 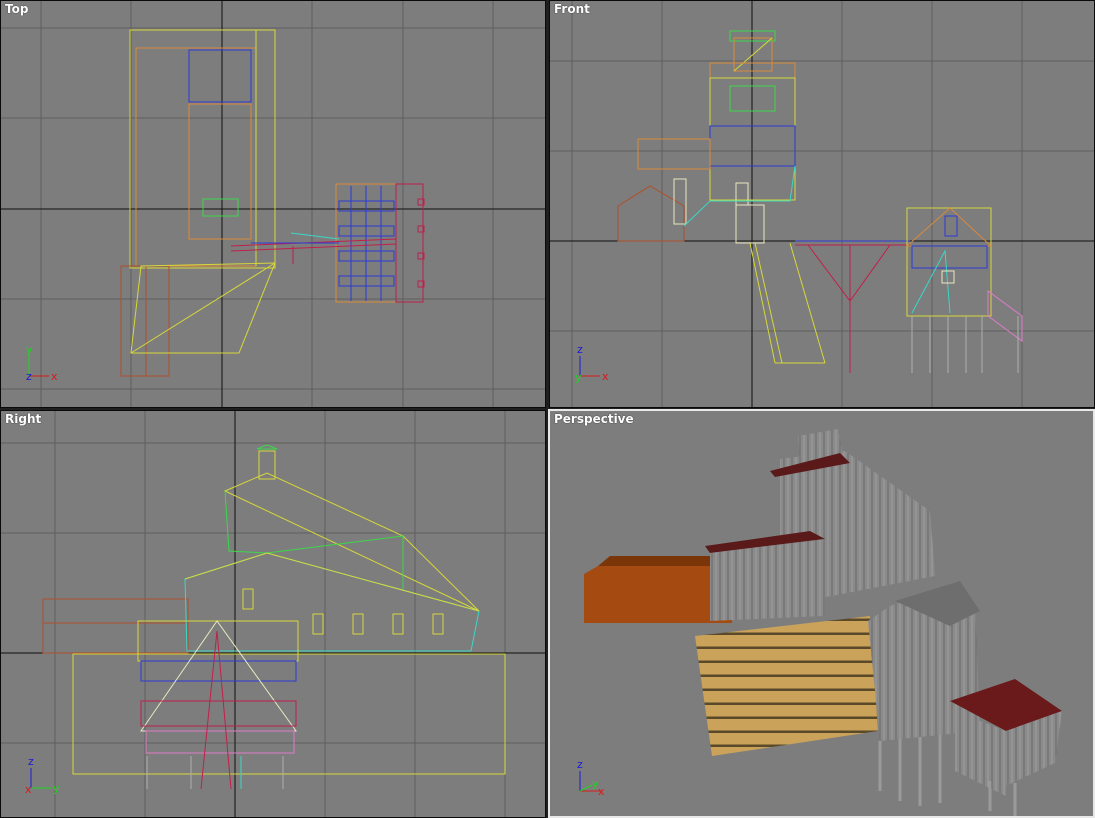 What do you see at coordinates (594, 419) in the screenshot?
I see `viewport-label-perspective: Perspective` at bounding box center [594, 419].